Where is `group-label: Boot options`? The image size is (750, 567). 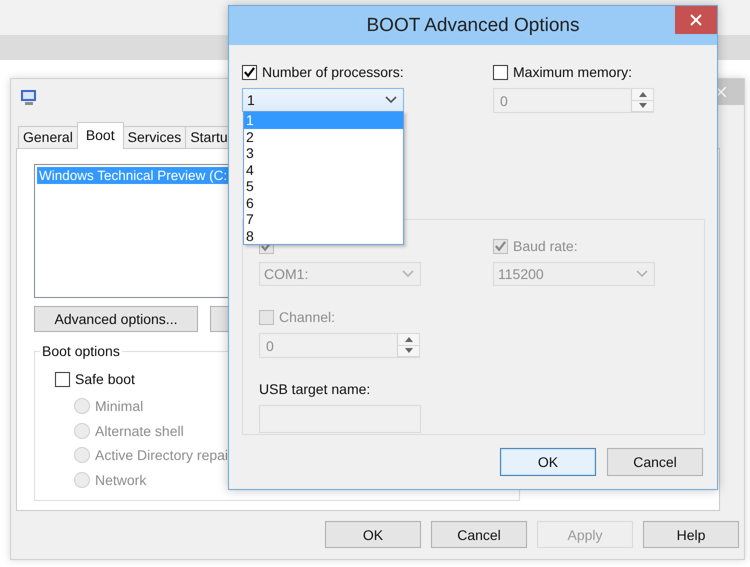
group-label: Boot options is located at coordinates (81, 351).